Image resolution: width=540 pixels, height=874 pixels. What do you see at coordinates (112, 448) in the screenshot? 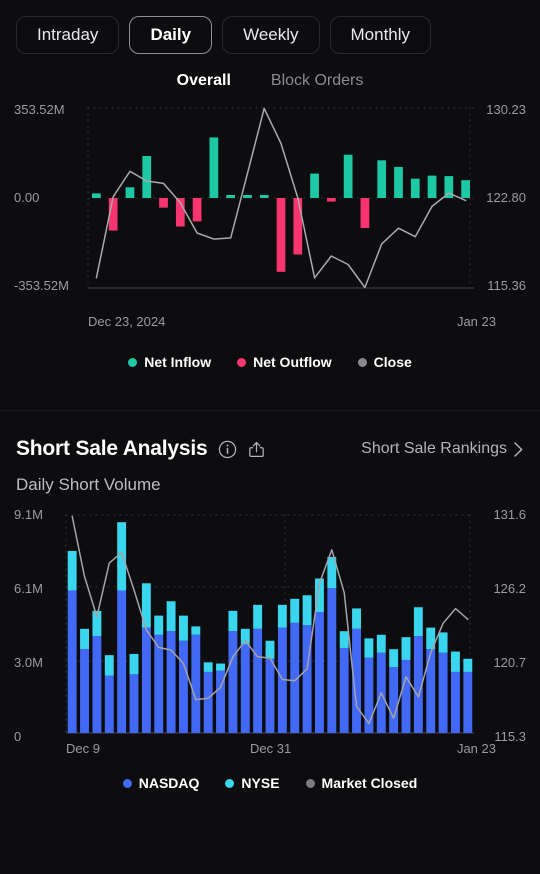
I see `page-title: Short Sale Analysis` at bounding box center [112, 448].